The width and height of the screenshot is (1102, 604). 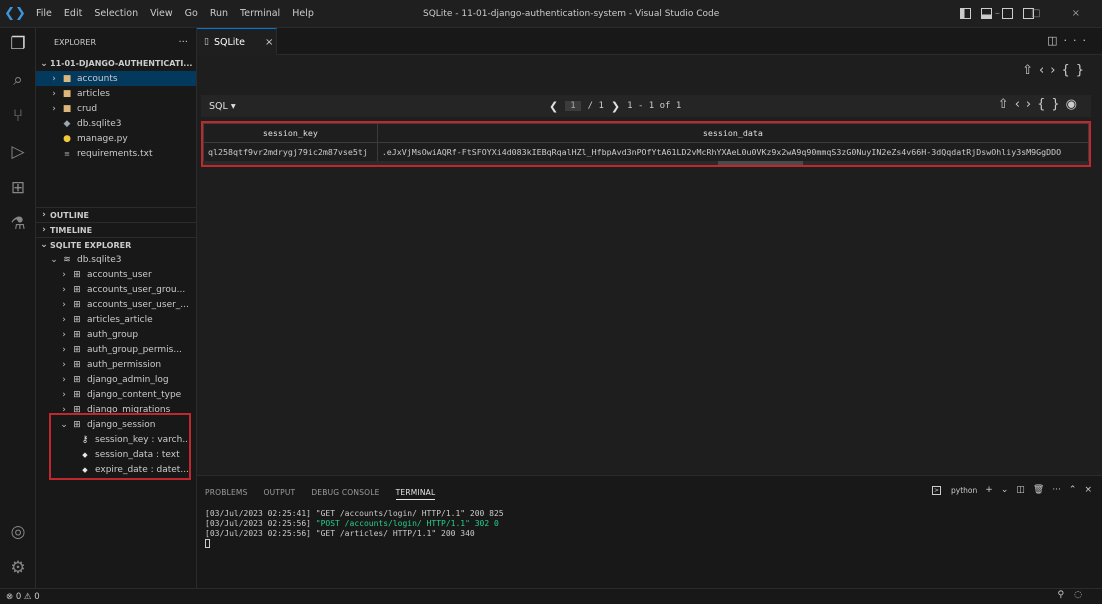 What do you see at coordinates (191, 14) in the screenshot?
I see `menu-go: Go` at bounding box center [191, 14].